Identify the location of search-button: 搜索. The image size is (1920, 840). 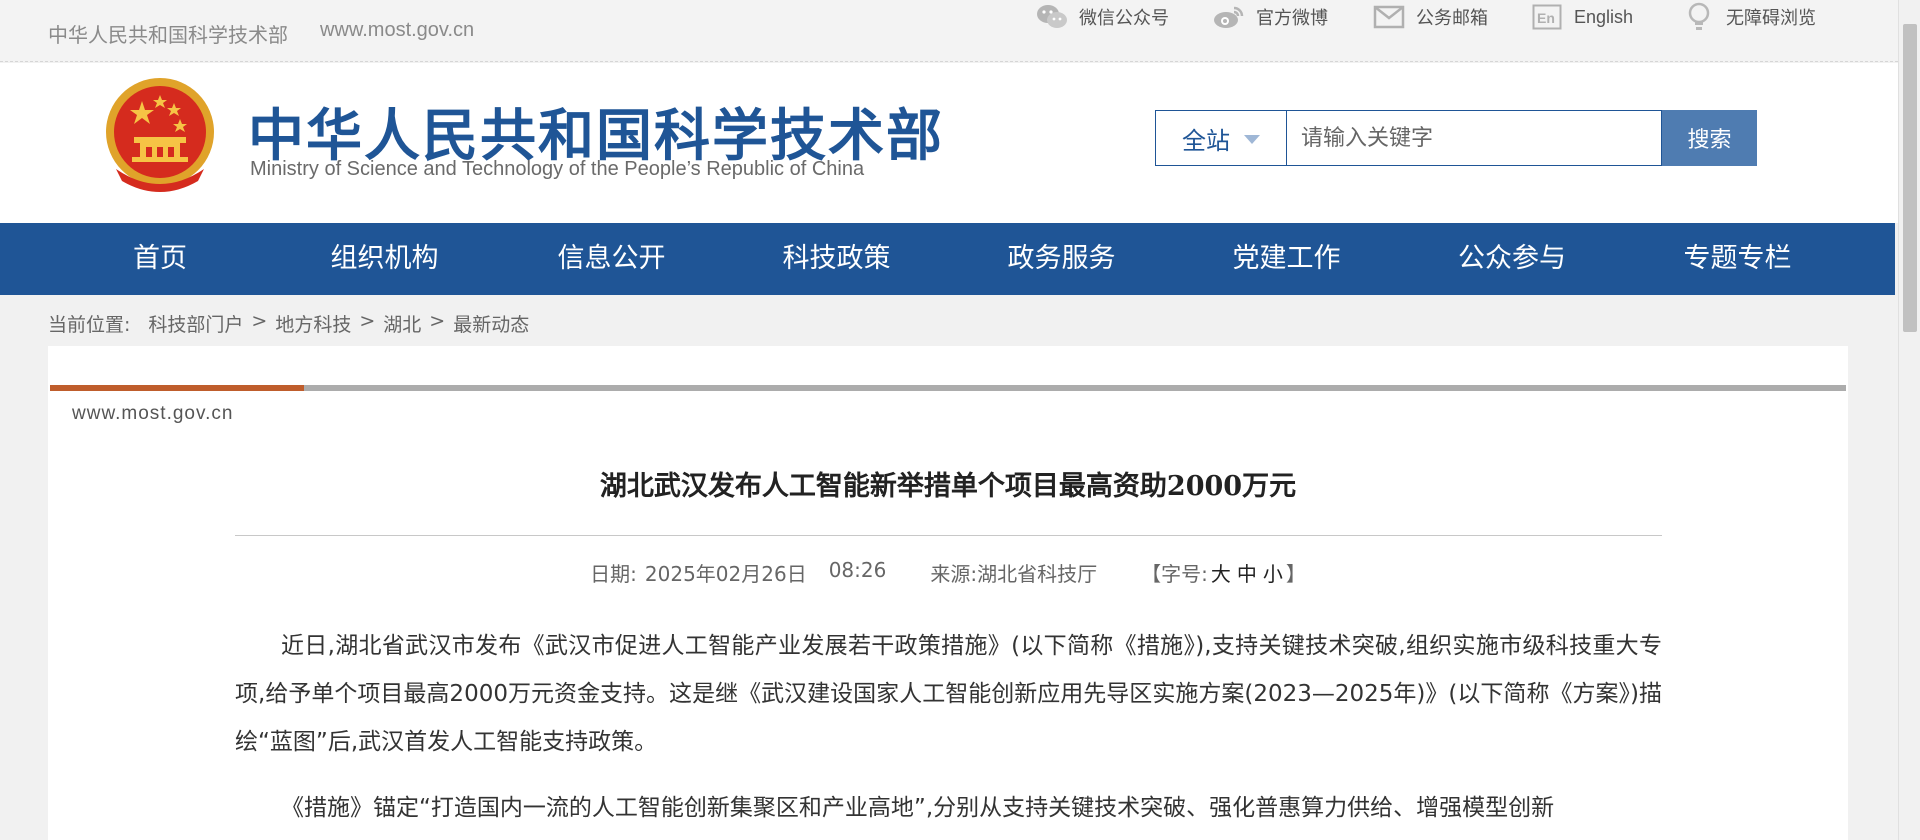
(1709, 138).